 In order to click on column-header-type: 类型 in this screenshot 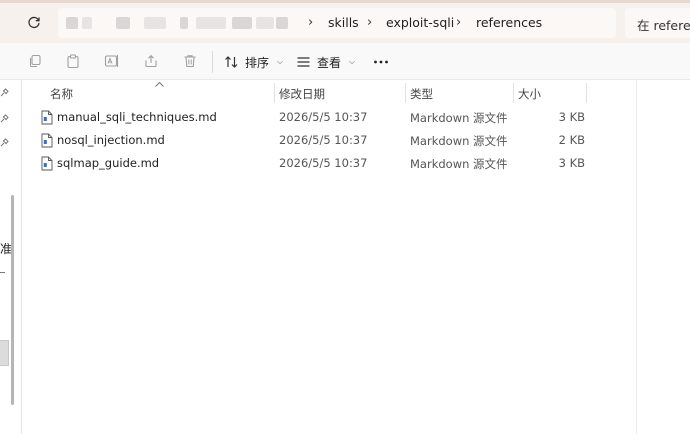, I will do `click(421, 94)`.